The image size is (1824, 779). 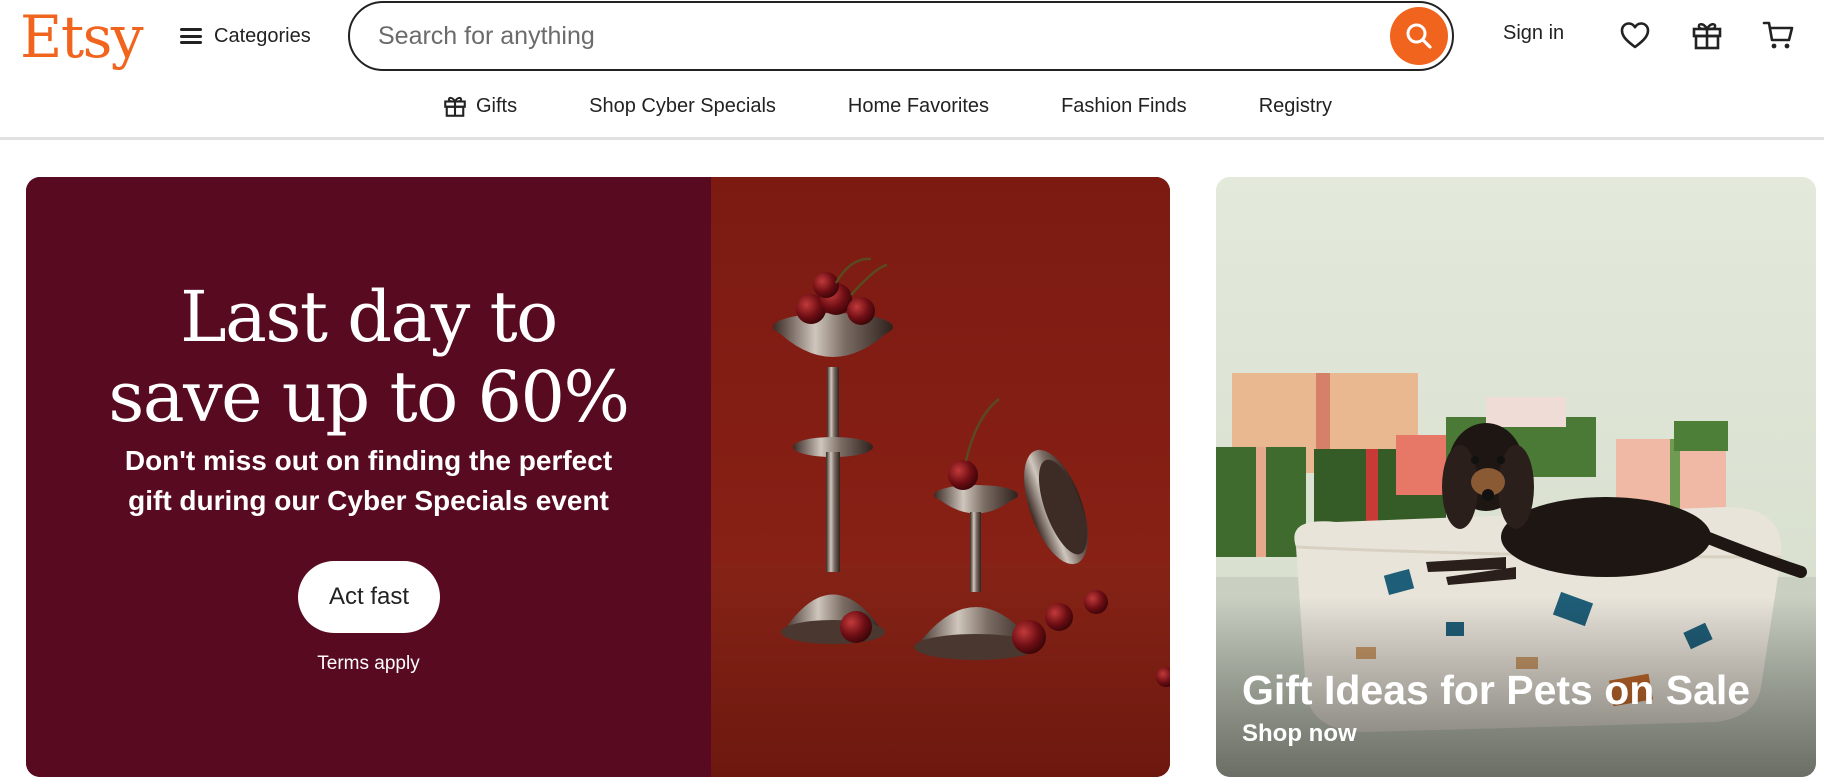 I want to click on categories-button: Categories, so click(x=245, y=36).